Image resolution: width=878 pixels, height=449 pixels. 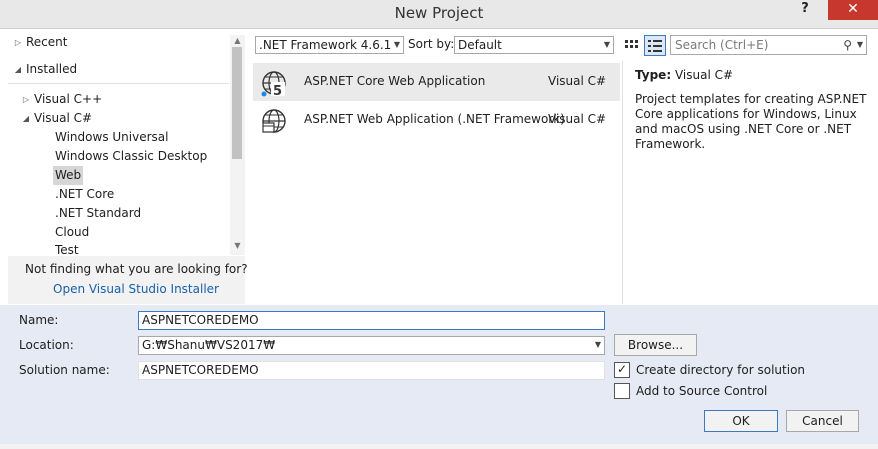 I want to click on not-finding-text: Not finding what you are looking for?, so click(x=136, y=269).